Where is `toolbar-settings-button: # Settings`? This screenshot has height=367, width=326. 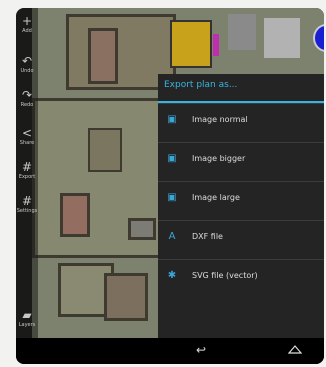
toolbar-settings-button: # Settings is located at coordinates (27, 204).